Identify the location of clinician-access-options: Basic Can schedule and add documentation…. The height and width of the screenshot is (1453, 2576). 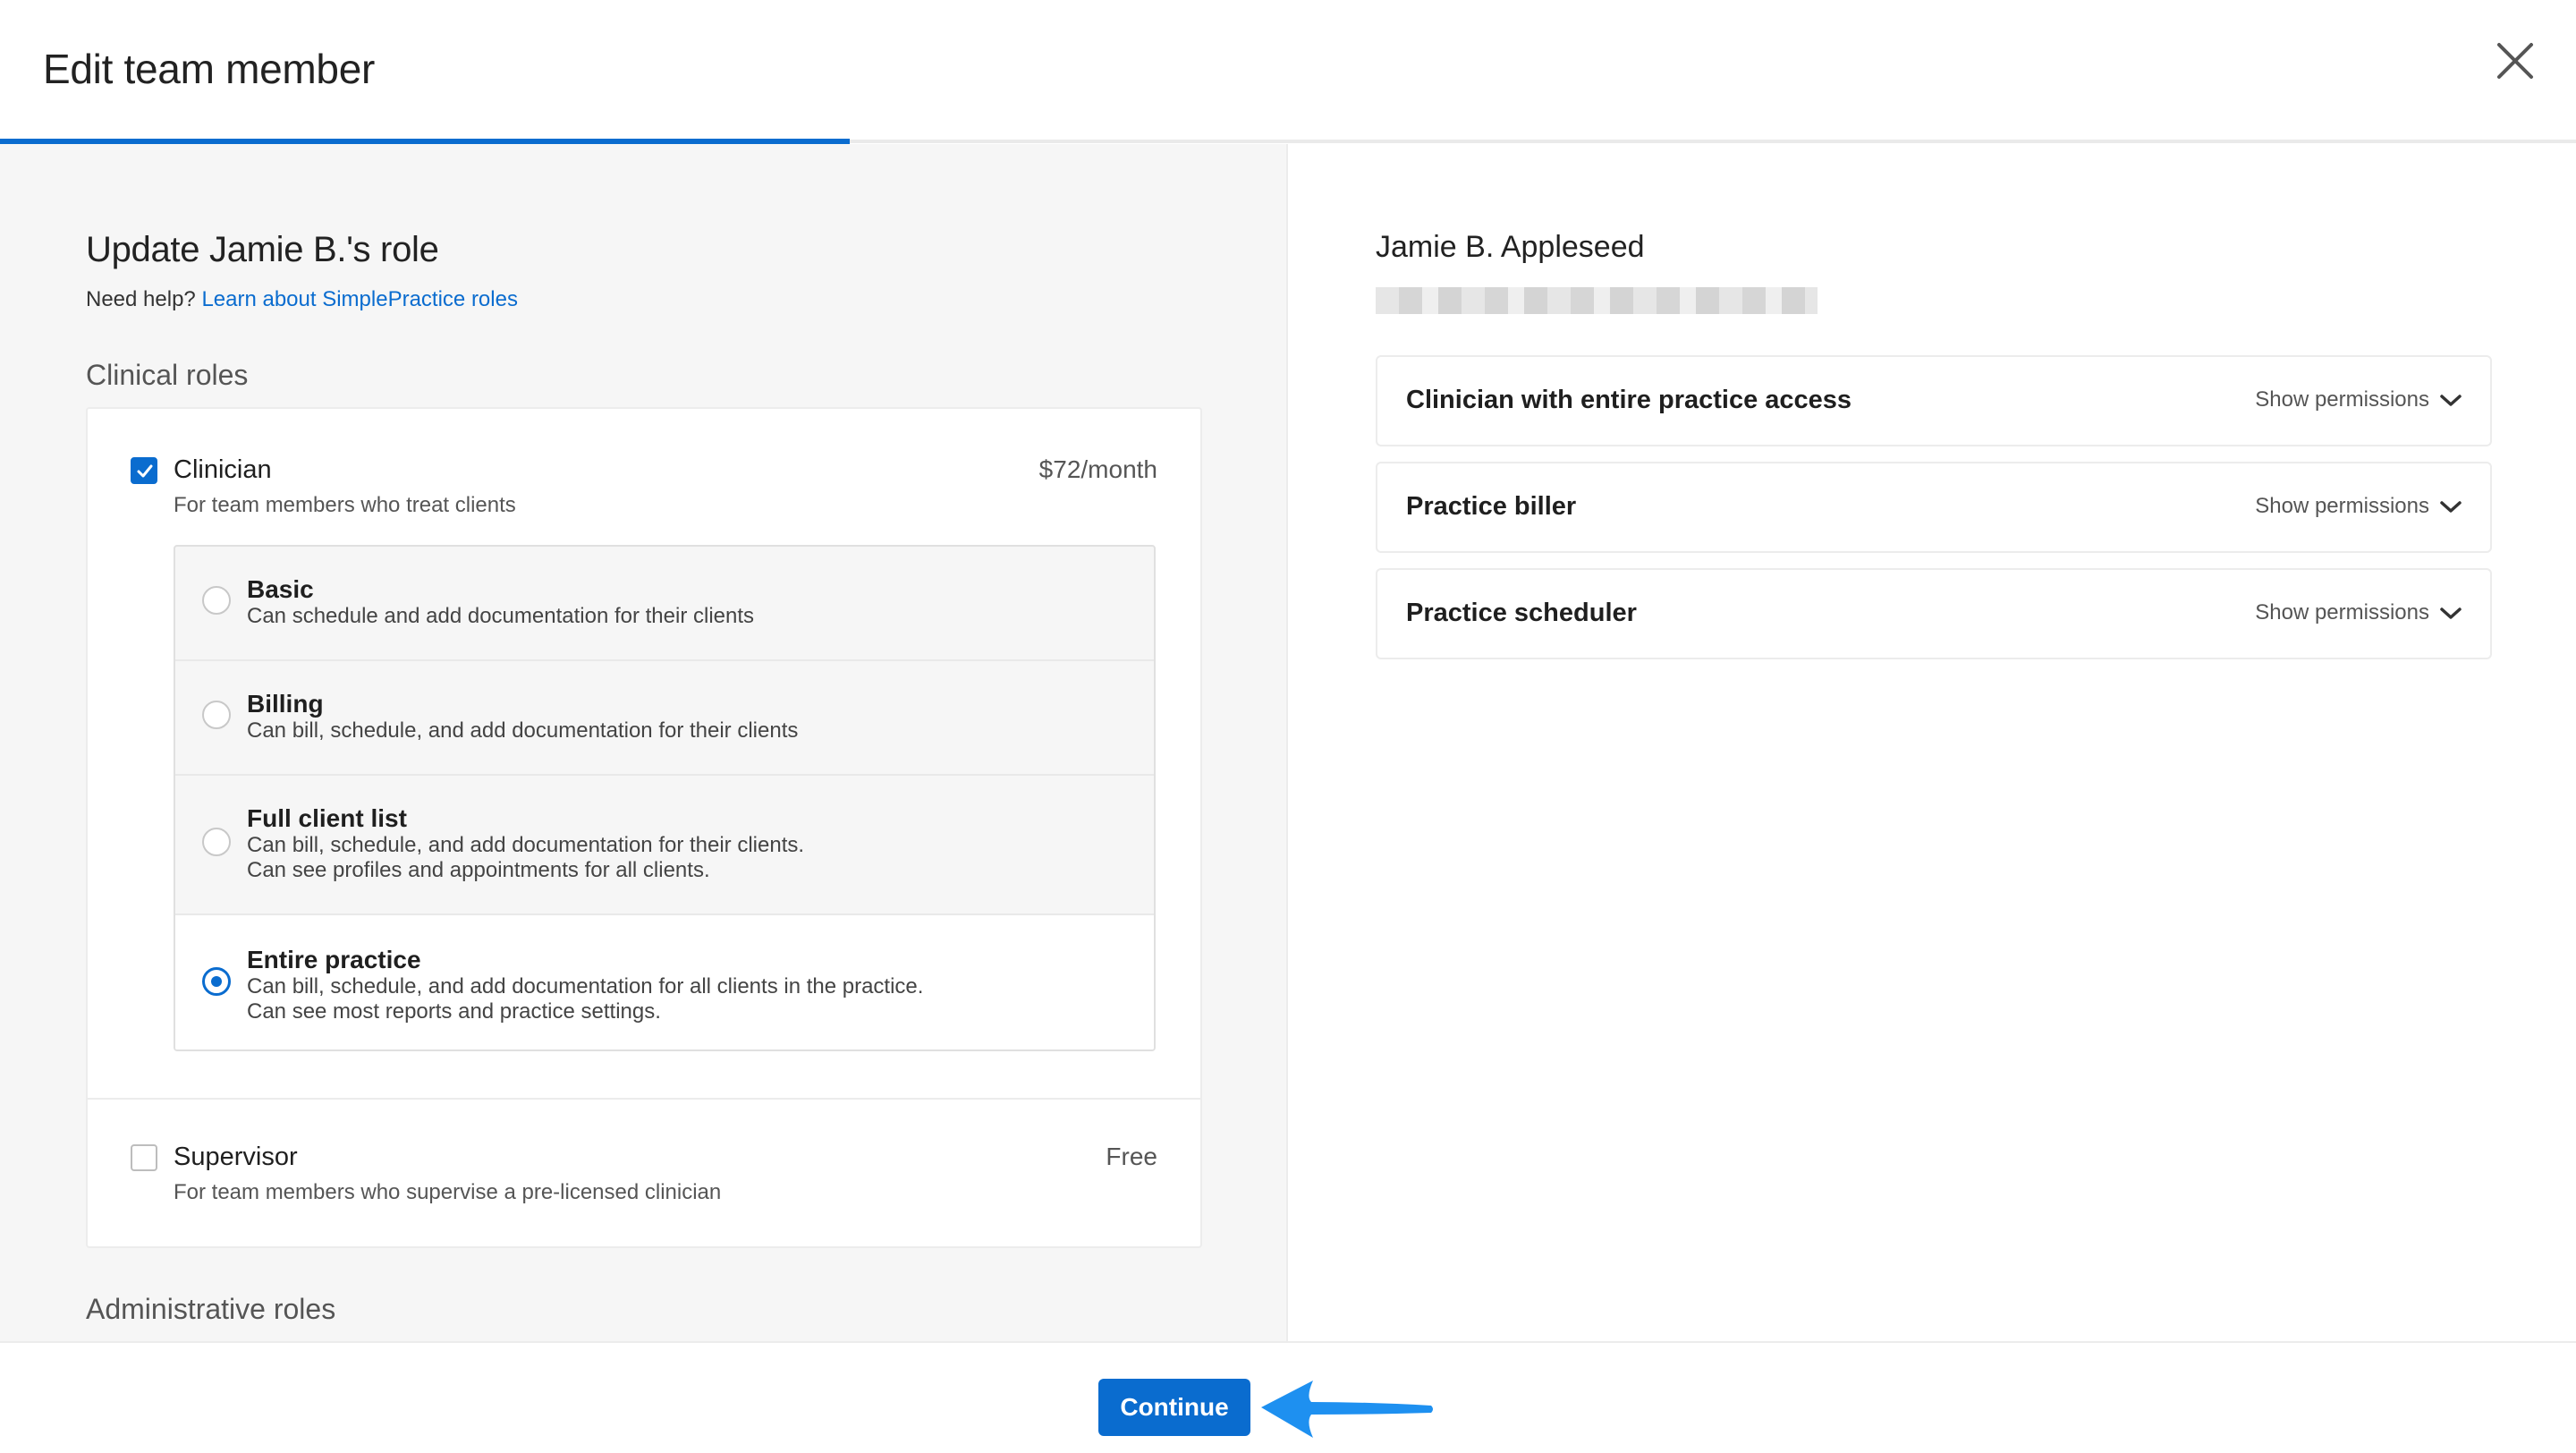
(665, 798).